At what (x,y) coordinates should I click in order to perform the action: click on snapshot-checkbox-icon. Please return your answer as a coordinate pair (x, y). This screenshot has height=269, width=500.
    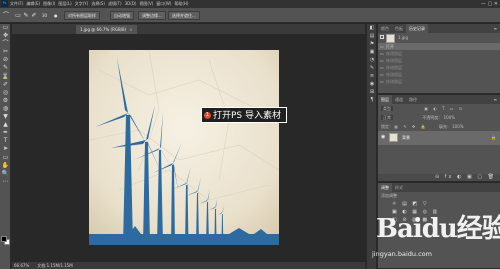
    Looking at the image, I should click on (382, 37).